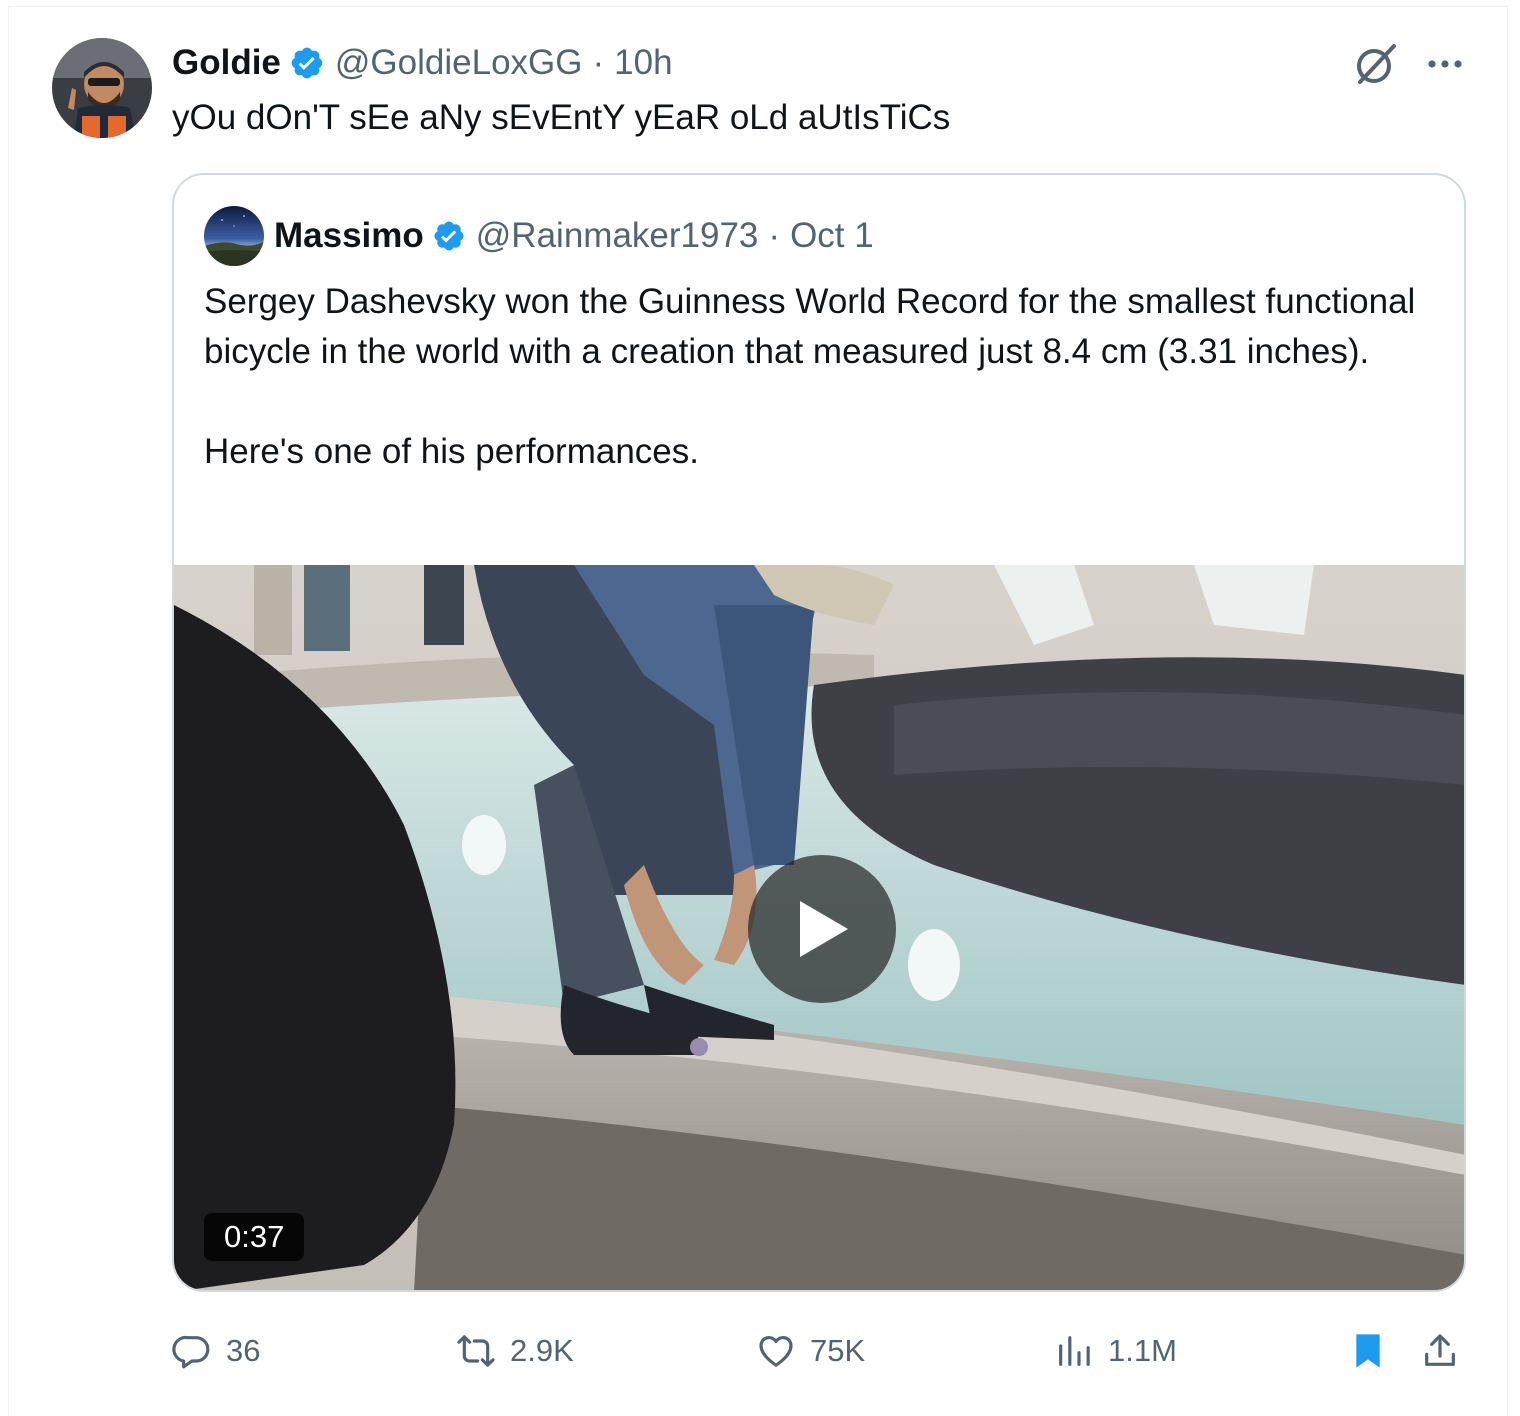  I want to click on play-button, so click(822, 929).